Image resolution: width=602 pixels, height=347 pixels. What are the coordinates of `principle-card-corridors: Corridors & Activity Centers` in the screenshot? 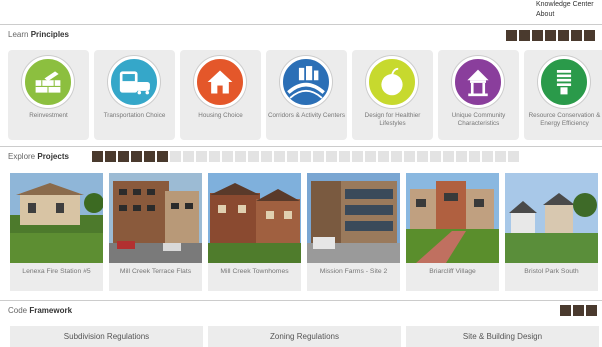 It's located at (306, 95).